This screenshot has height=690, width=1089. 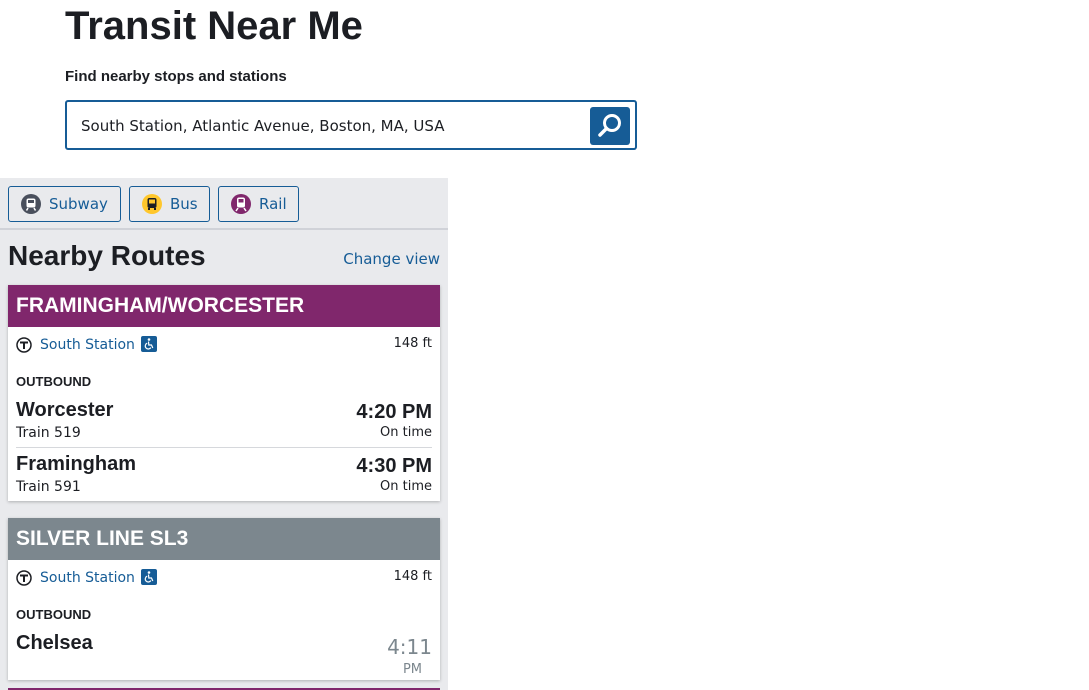 I want to click on search-label: Find nearby stops and stations, so click(x=176, y=76).